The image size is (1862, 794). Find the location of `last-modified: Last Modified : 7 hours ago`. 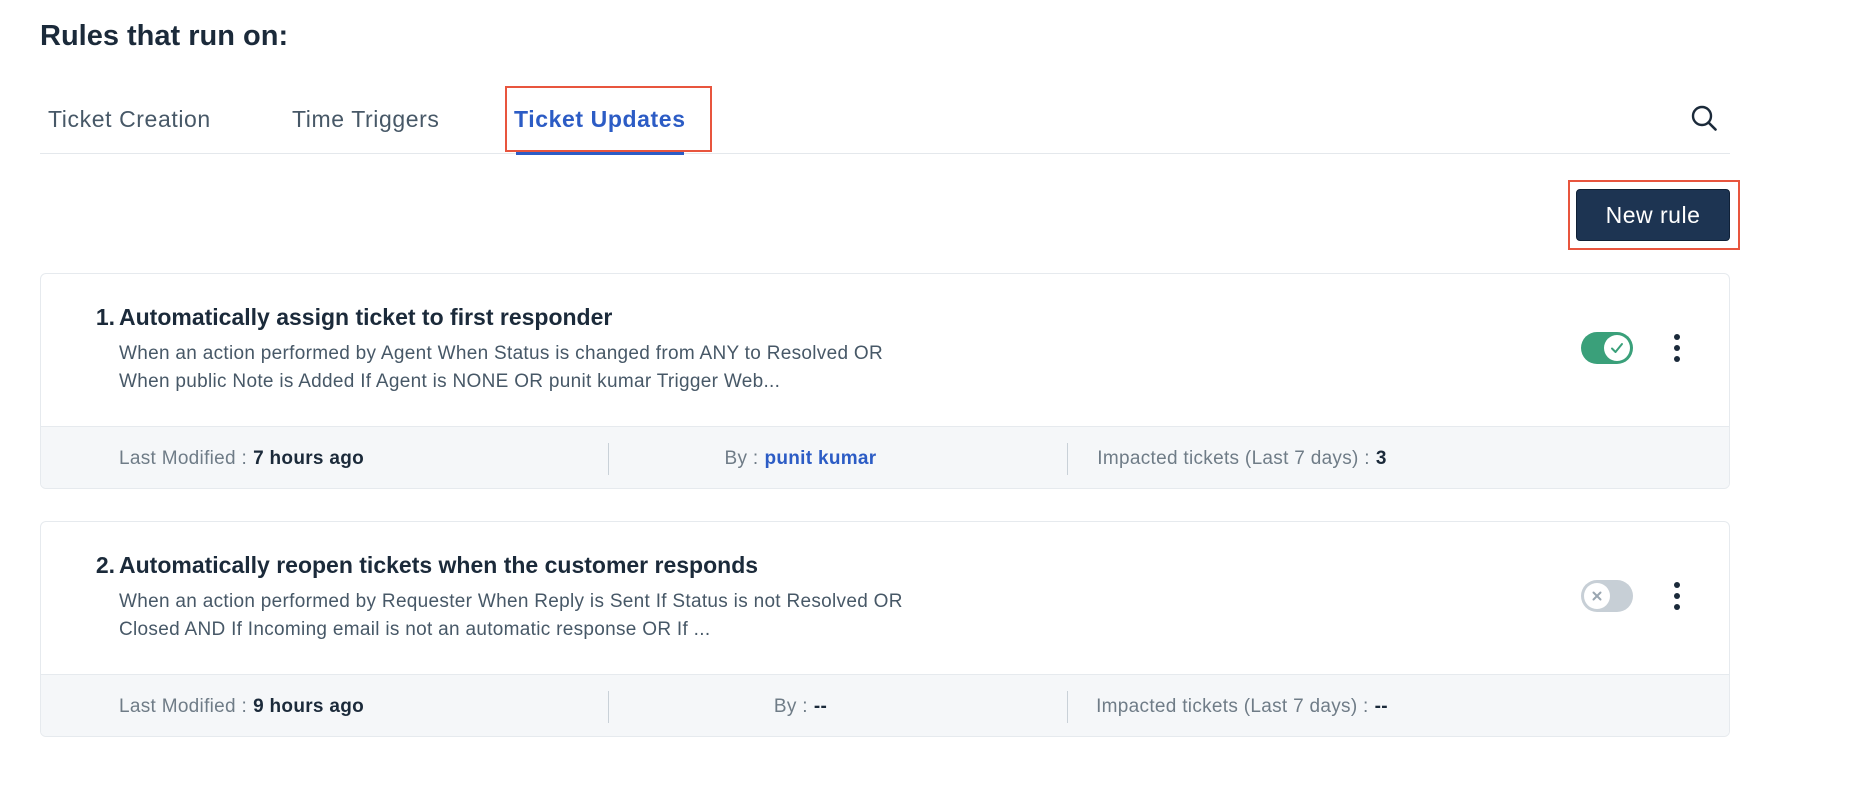

last-modified: Last Modified : 7 hours ago is located at coordinates (242, 457).